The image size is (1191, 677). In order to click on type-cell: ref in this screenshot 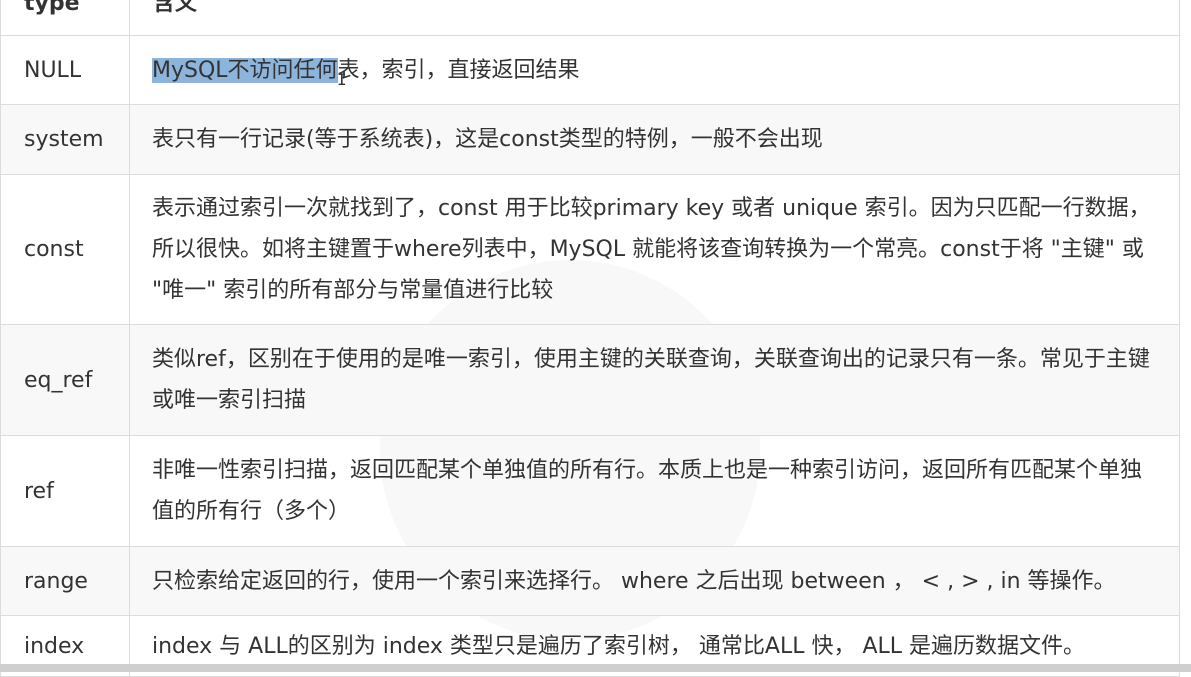, I will do `click(65, 491)`.